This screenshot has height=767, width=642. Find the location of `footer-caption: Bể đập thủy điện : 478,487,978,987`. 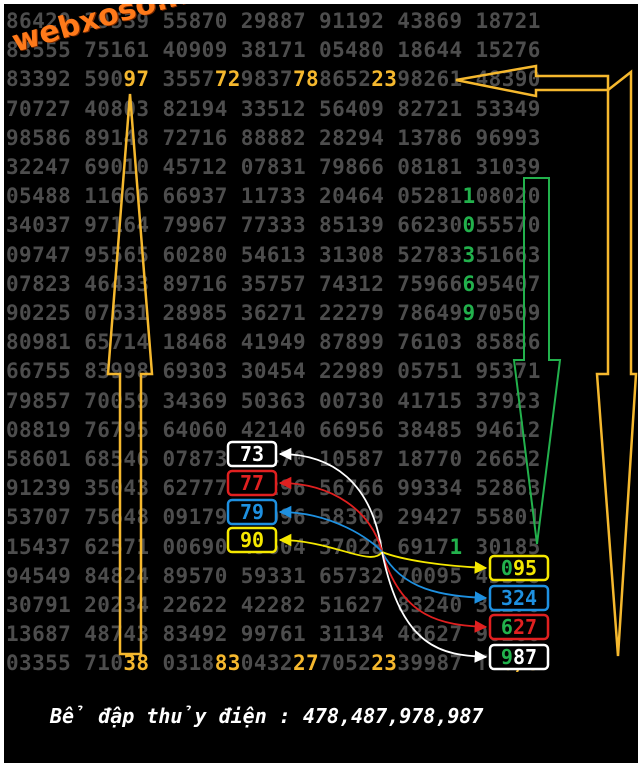

footer-caption: Bể đập thủy điện : 478,487,978,987 is located at coordinates (267, 716).